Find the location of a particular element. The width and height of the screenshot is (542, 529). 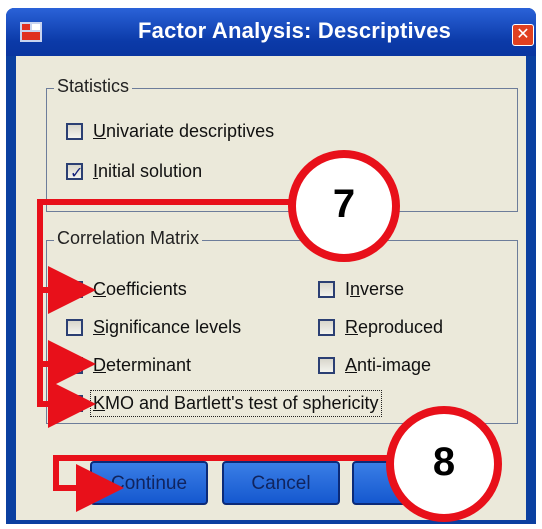

callout-8-arrow is located at coordinates (222, 483).